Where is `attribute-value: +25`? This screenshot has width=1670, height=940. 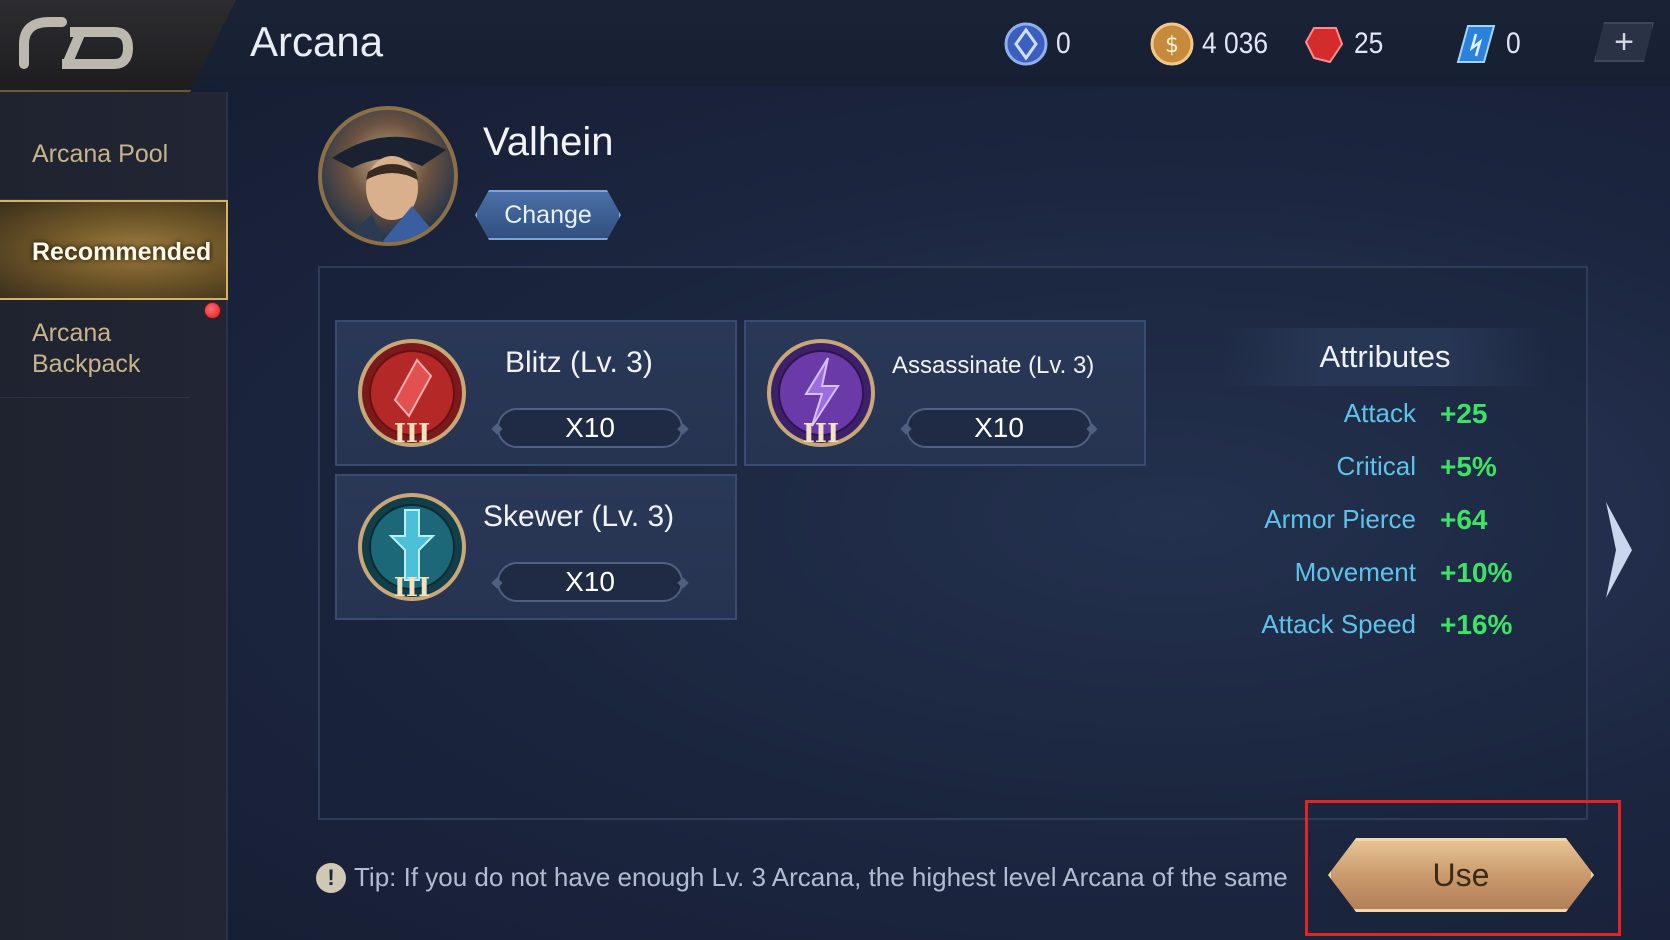
attribute-value: +25 is located at coordinates (1464, 413).